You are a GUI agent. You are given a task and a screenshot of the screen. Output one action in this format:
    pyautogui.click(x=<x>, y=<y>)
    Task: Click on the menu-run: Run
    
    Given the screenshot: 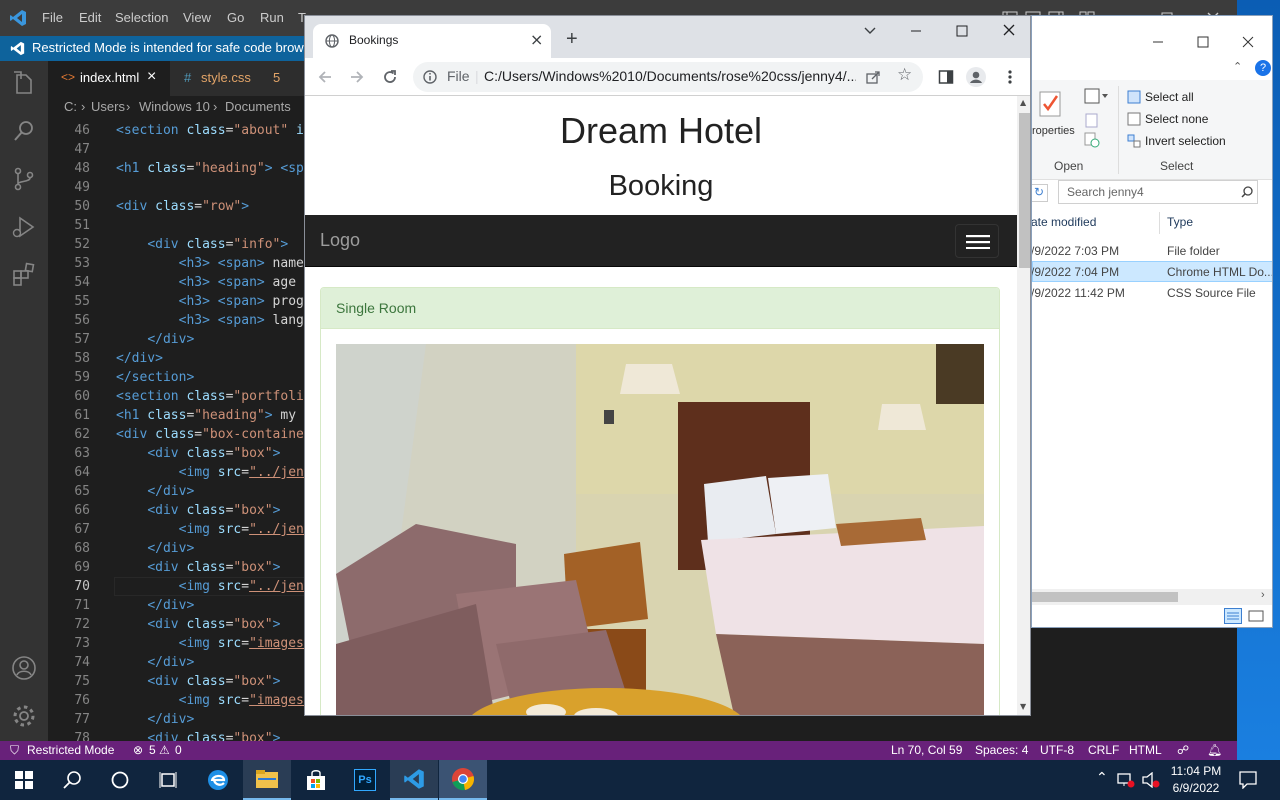 What is the action you would take?
    pyautogui.click(x=272, y=17)
    